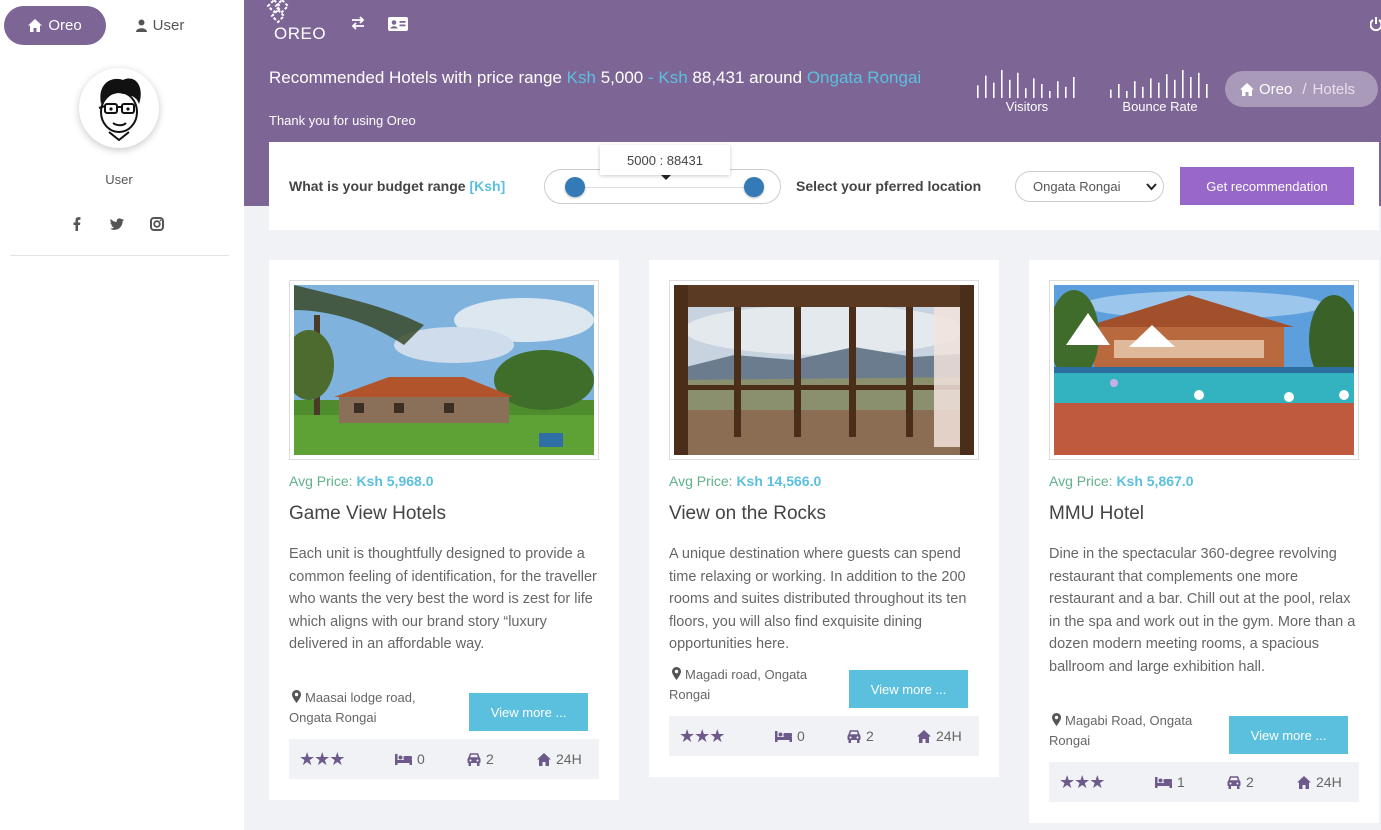 This screenshot has width=1381, height=830. Describe the element at coordinates (77, 224) in the screenshot. I see `facebook-icon` at that location.